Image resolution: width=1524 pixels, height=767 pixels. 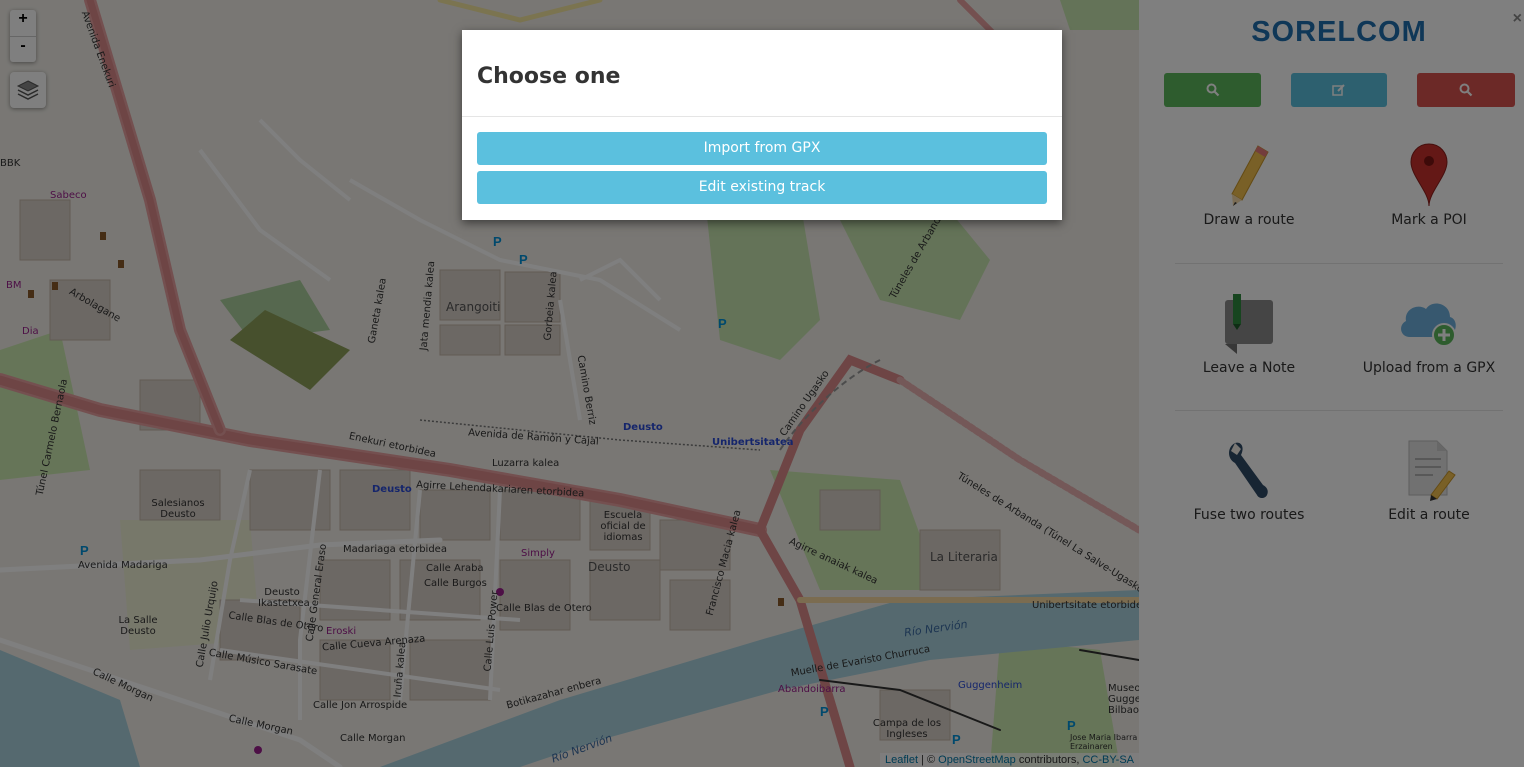 I want to click on import-gpx-button: Import from GPX, so click(x=762, y=148).